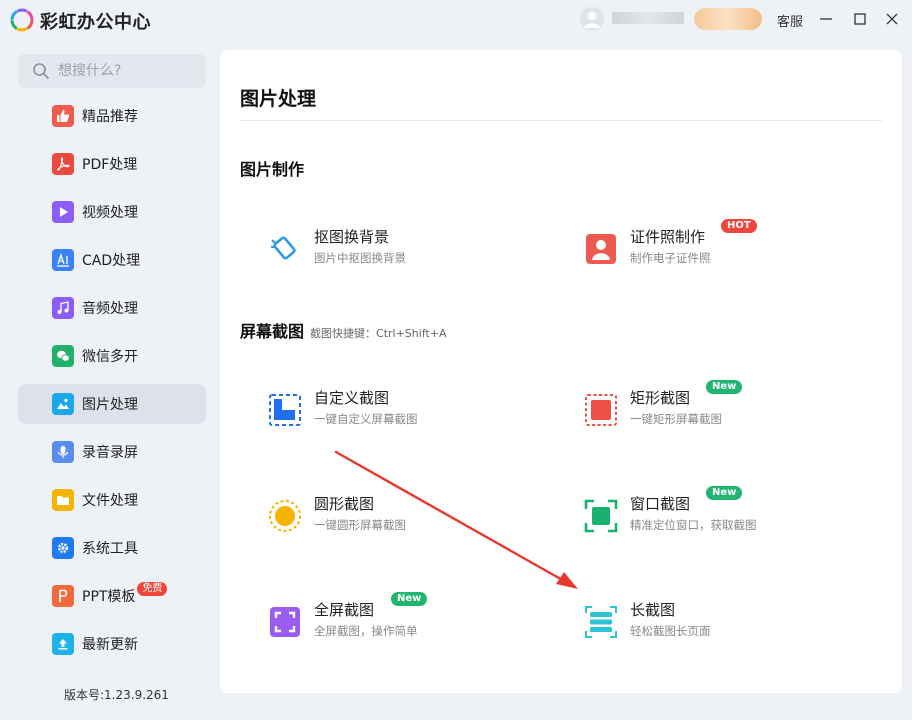 The height and width of the screenshot is (720, 912). Describe the element at coordinates (41, 71) in the screenshot. I see `search-icon` at that location.